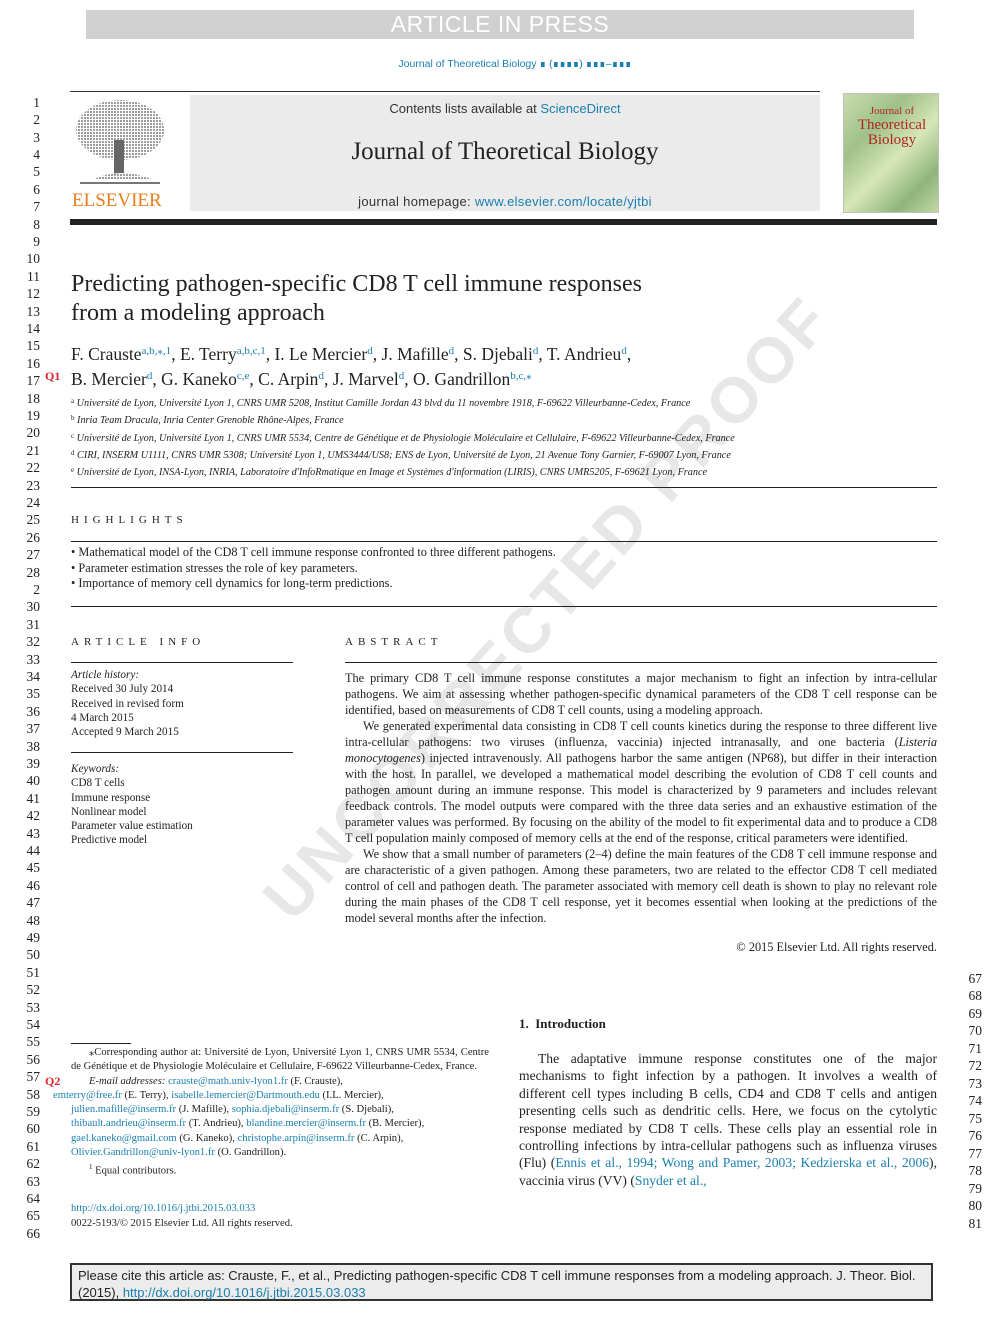 The width and height of the screenshot is (992, 1323). What do you see at coordinates (146, 1095) in the screenshot?
I see `email-owner: (E. Terry),` at bounding box center [146, 1095].